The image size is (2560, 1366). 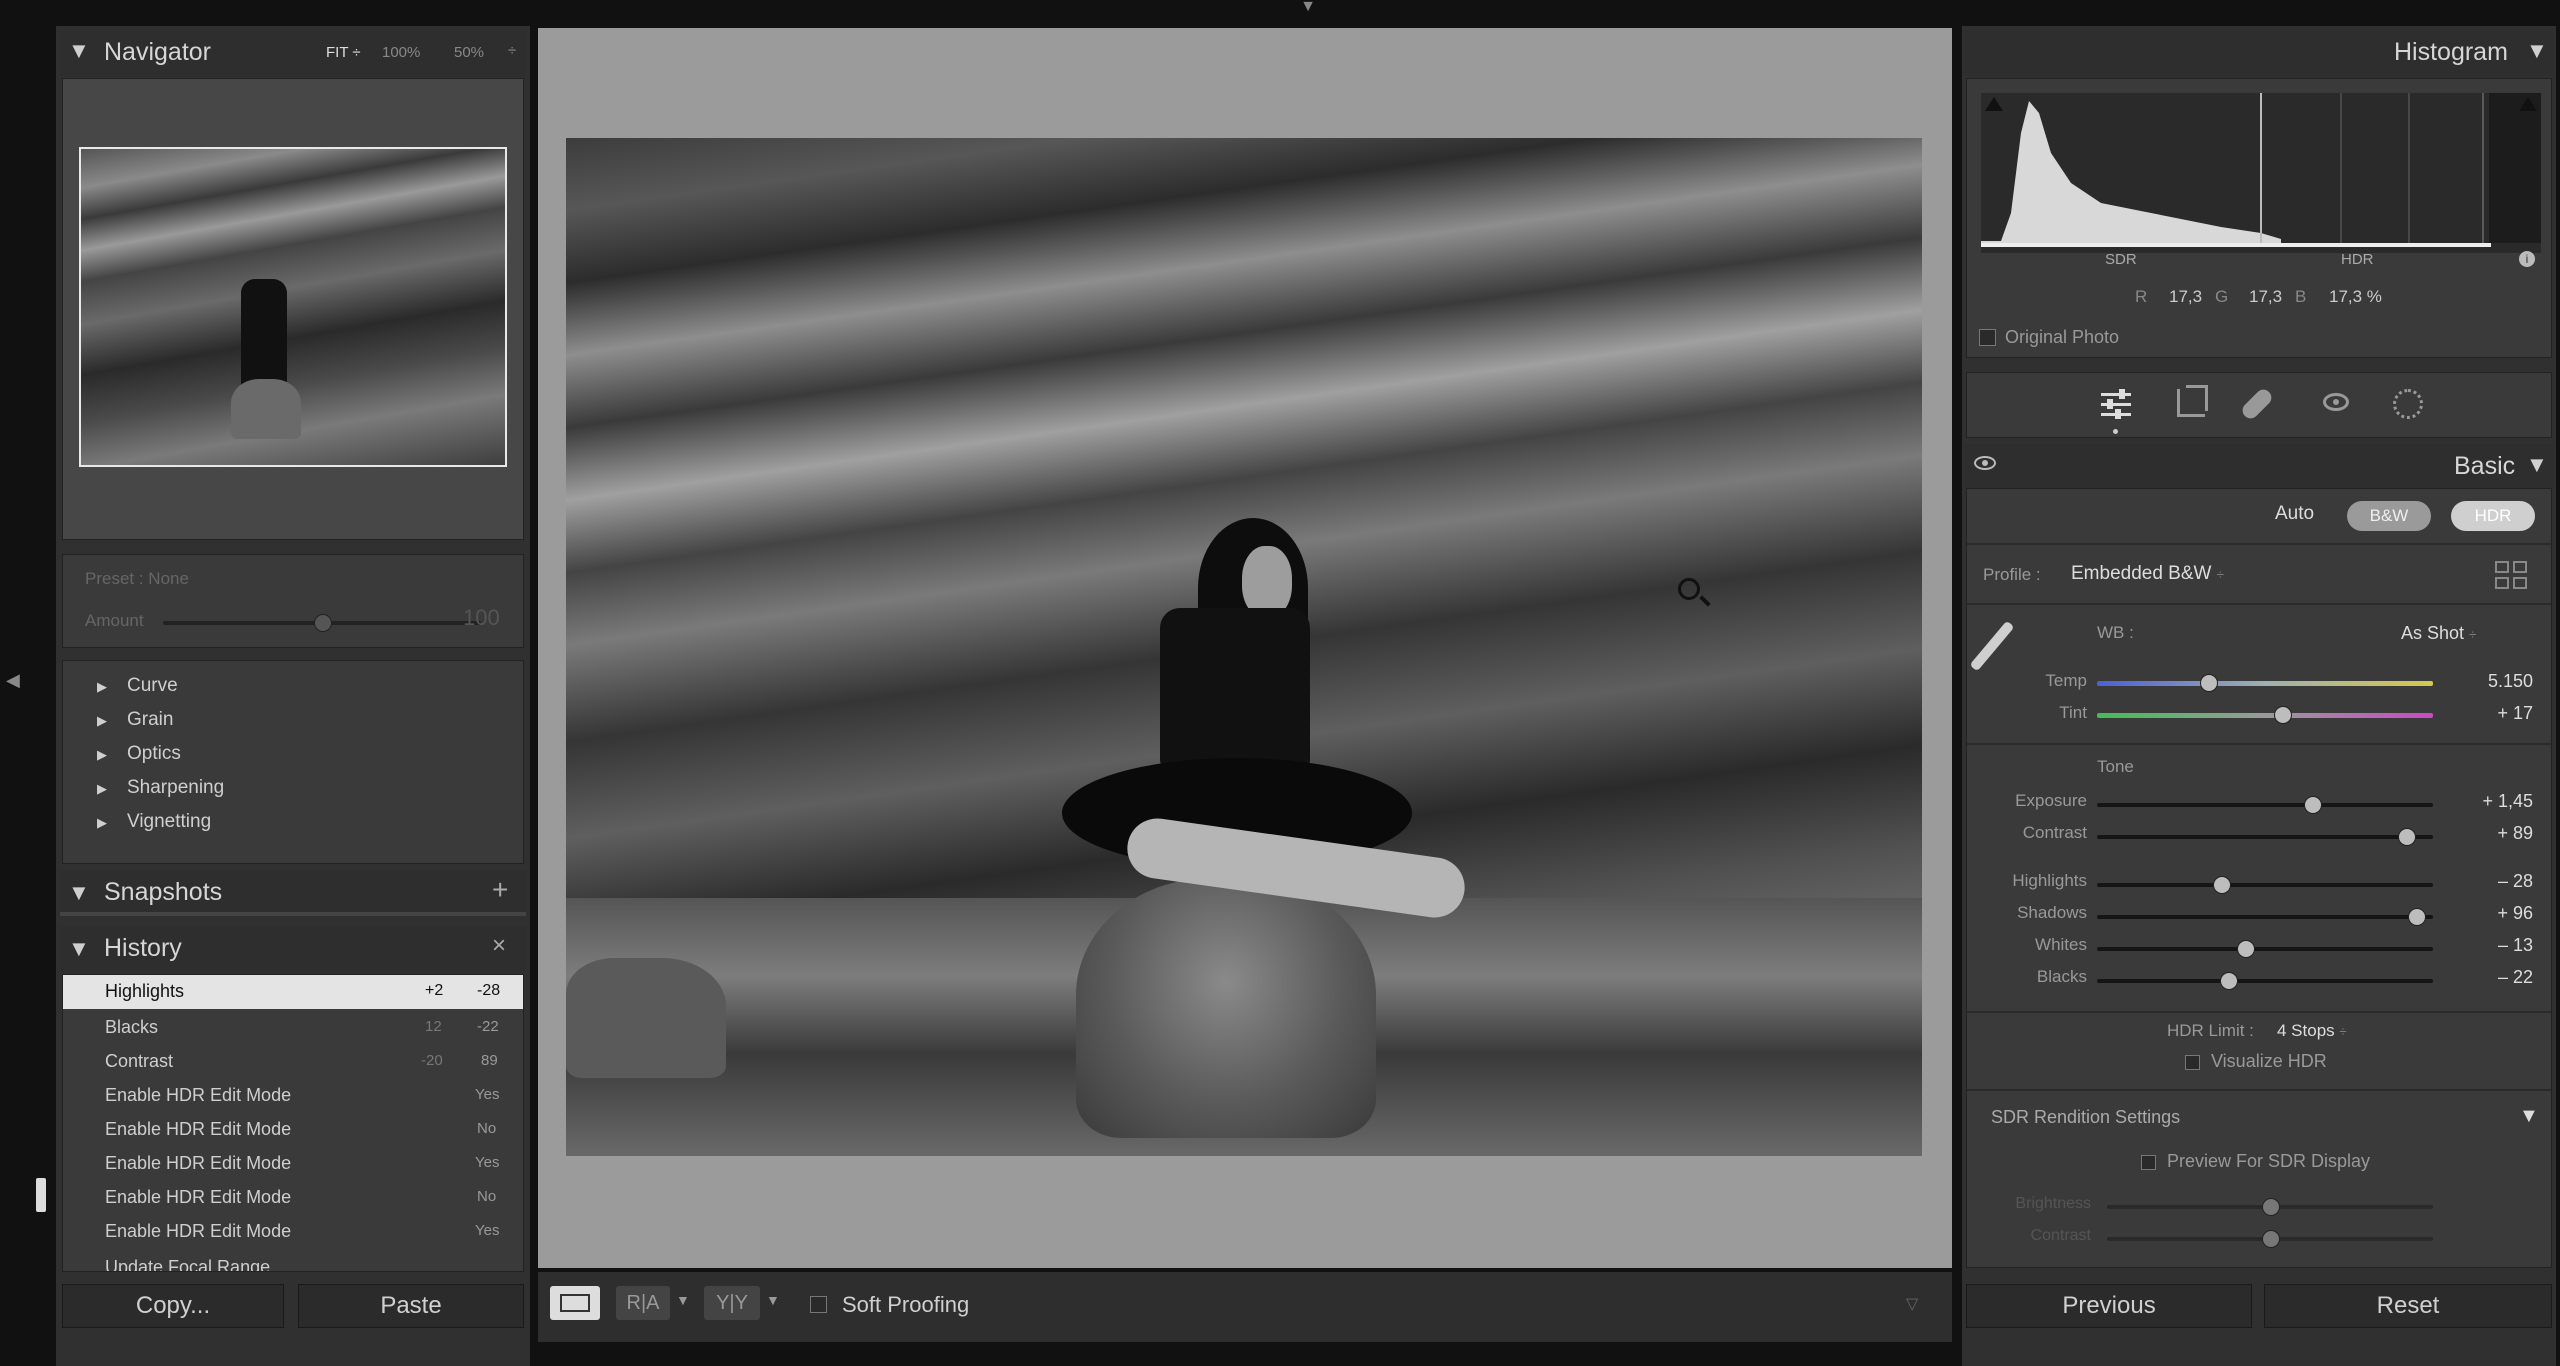 I want to click on profile-browser-icon, so click(x=2512, y=576).